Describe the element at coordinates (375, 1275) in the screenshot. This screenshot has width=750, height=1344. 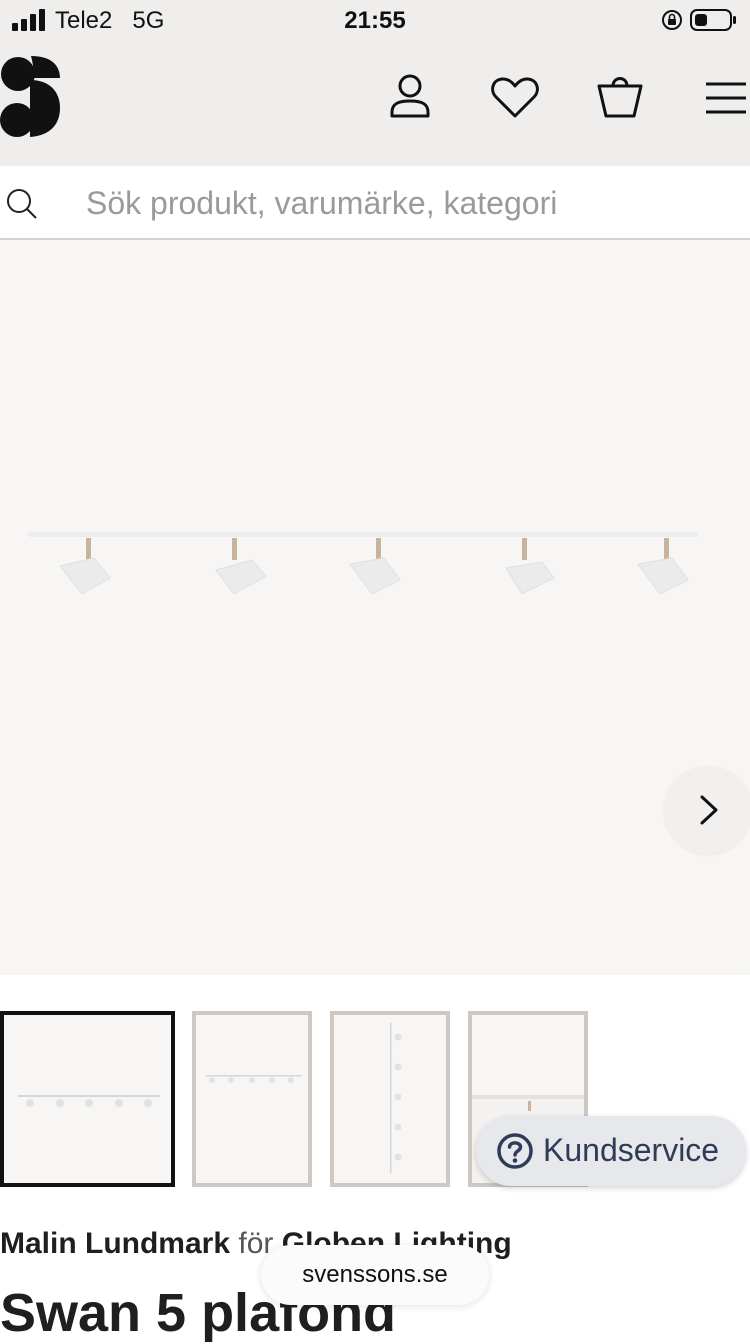
I see `browser-url-bar: svenssons.se` at that location.